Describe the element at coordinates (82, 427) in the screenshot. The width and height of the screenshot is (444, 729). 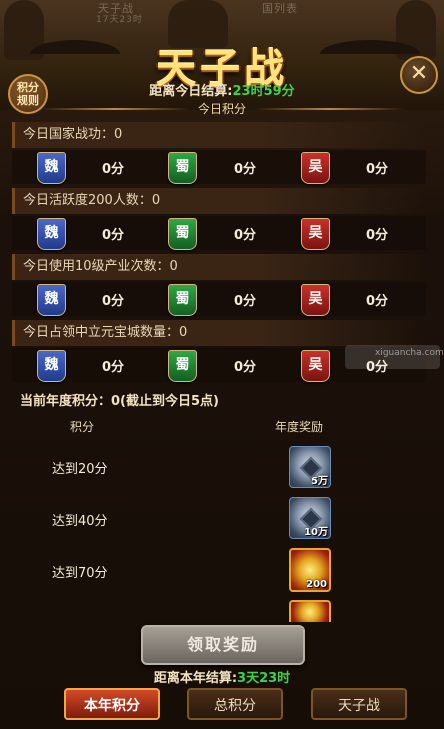
I see `column-header-points: 积分` at that location.